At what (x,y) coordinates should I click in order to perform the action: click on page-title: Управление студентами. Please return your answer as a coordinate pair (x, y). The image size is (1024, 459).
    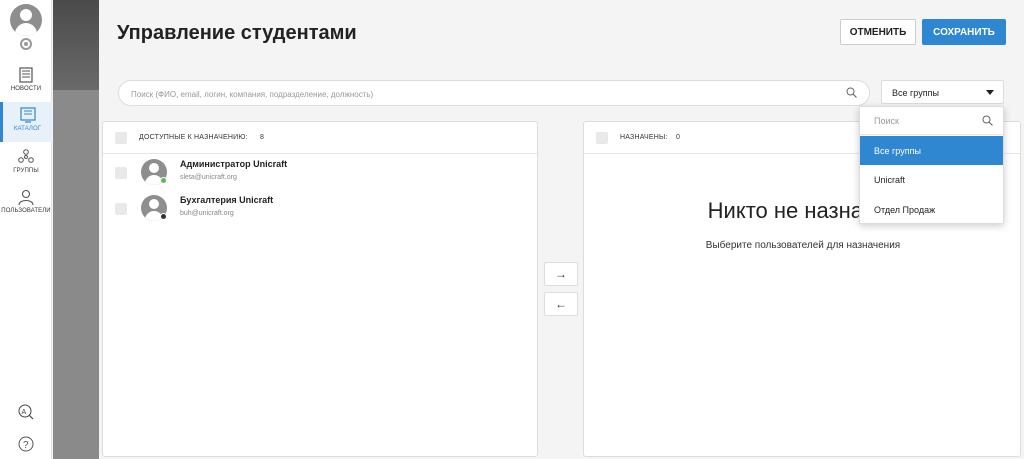
    Looking at the image, I should click on (237, 33).